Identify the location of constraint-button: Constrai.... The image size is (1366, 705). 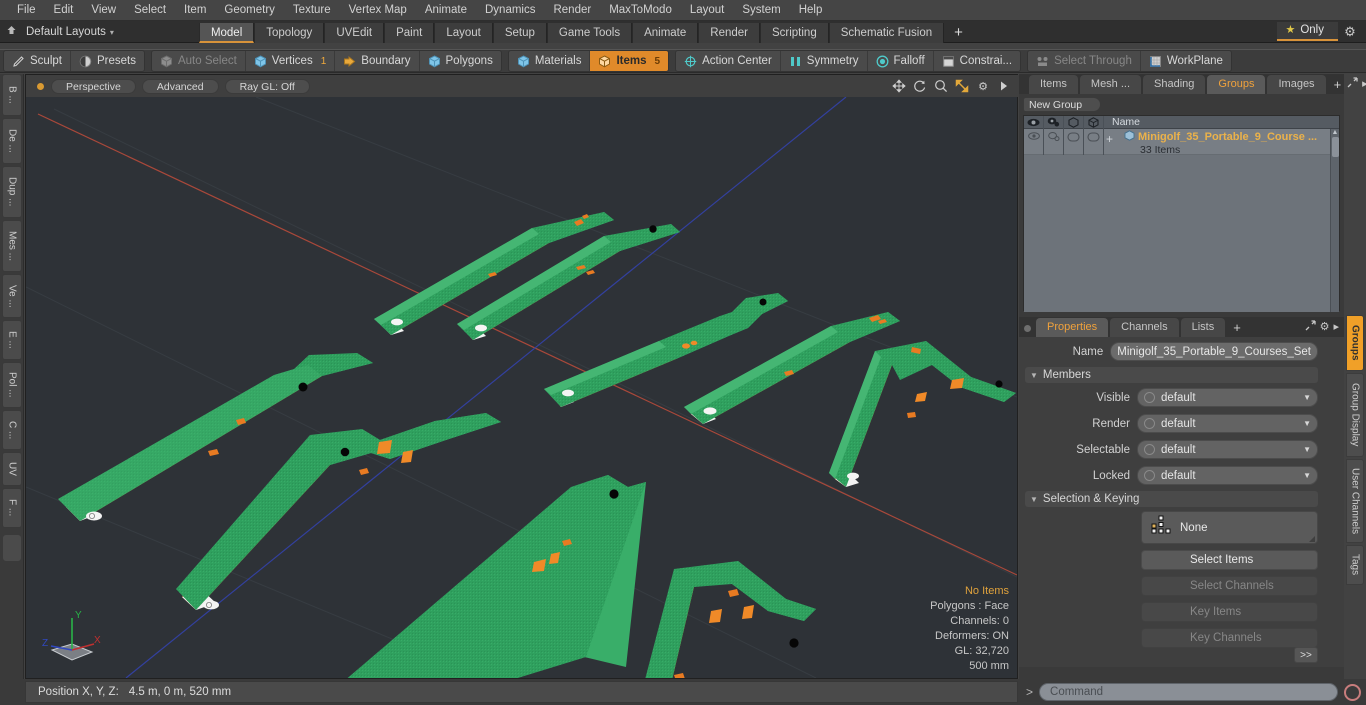
(977, 61).